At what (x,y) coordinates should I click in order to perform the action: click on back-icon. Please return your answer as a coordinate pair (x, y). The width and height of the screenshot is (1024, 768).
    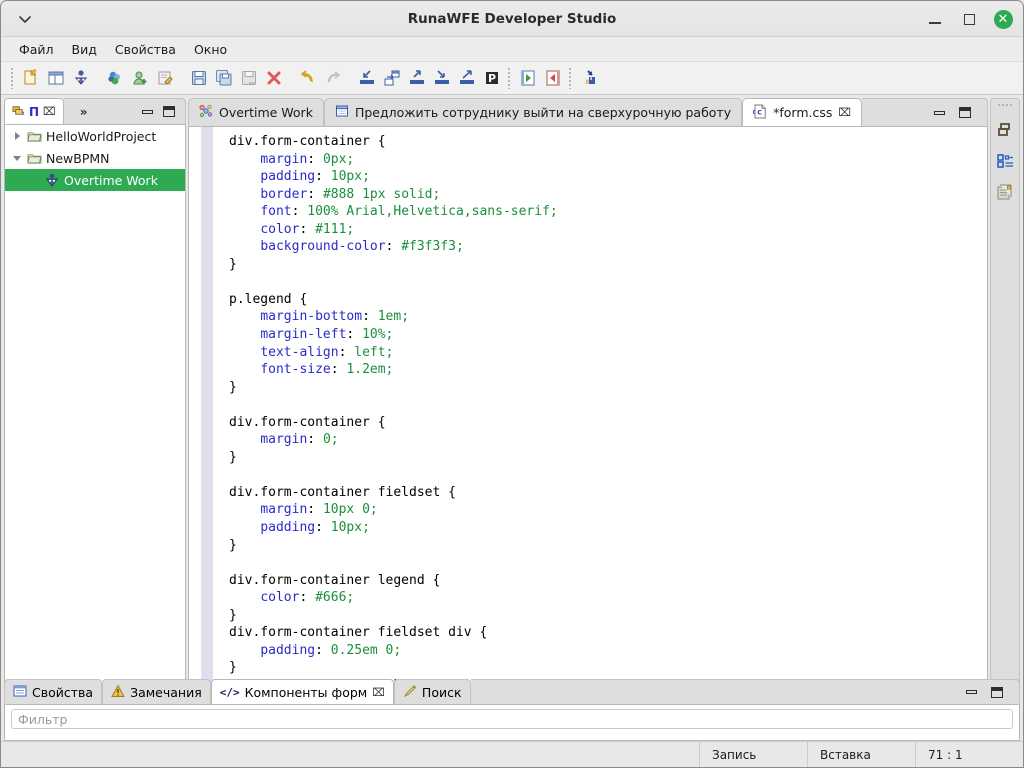
    Looking at the image, I should click on (527, 78).